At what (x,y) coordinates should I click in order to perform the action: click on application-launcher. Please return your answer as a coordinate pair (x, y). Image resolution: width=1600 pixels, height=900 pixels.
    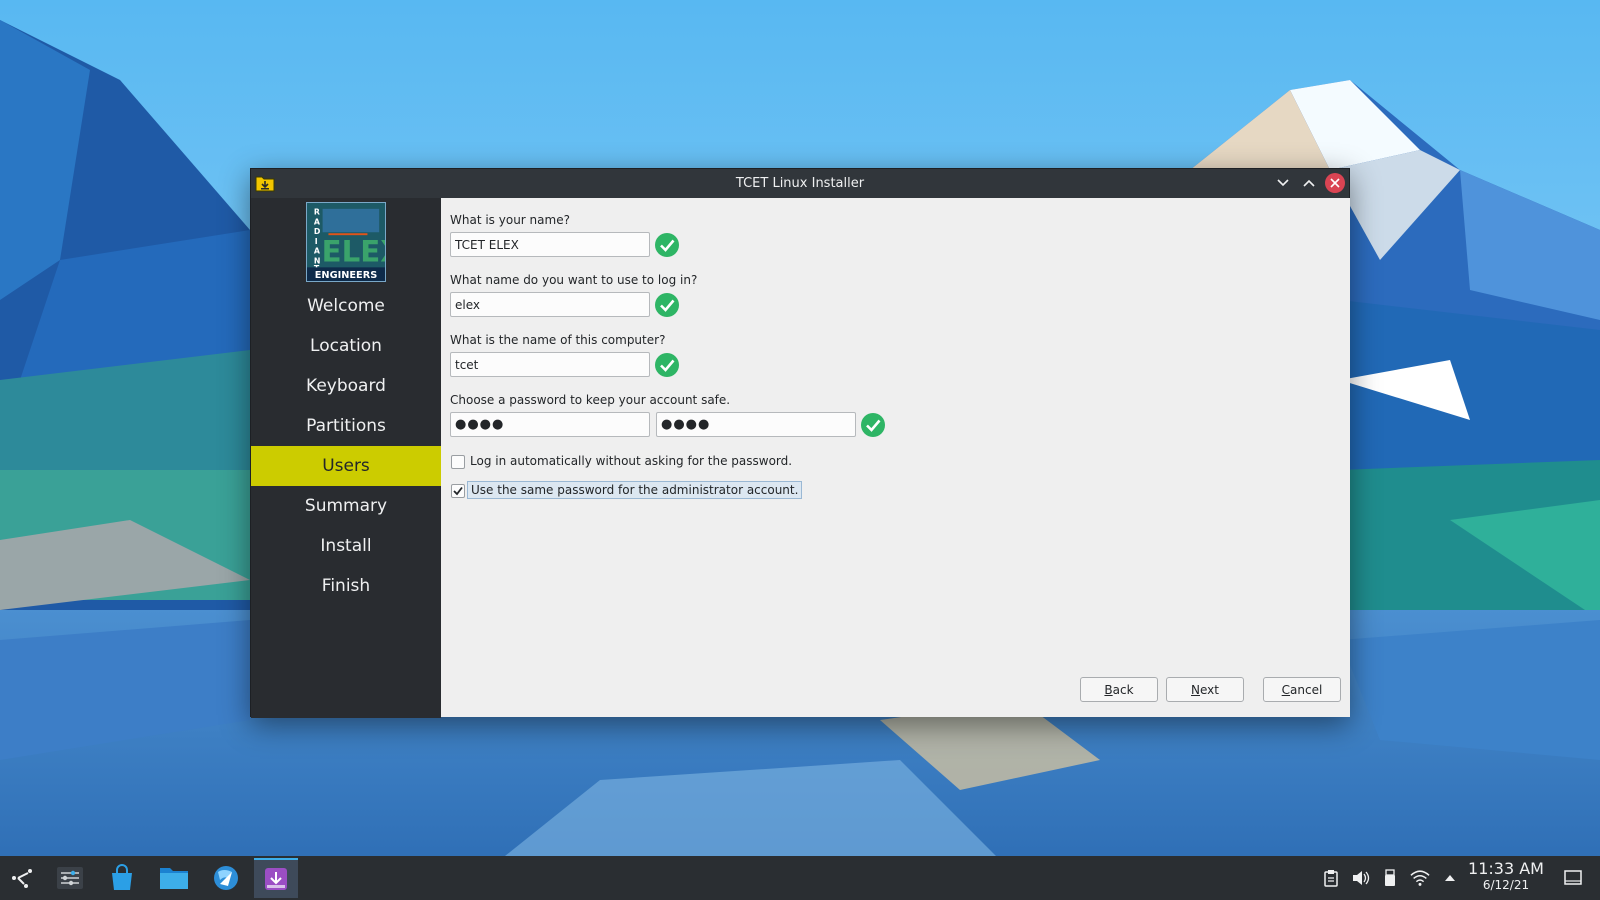
    Looking at the image, I should click on (22, 878).